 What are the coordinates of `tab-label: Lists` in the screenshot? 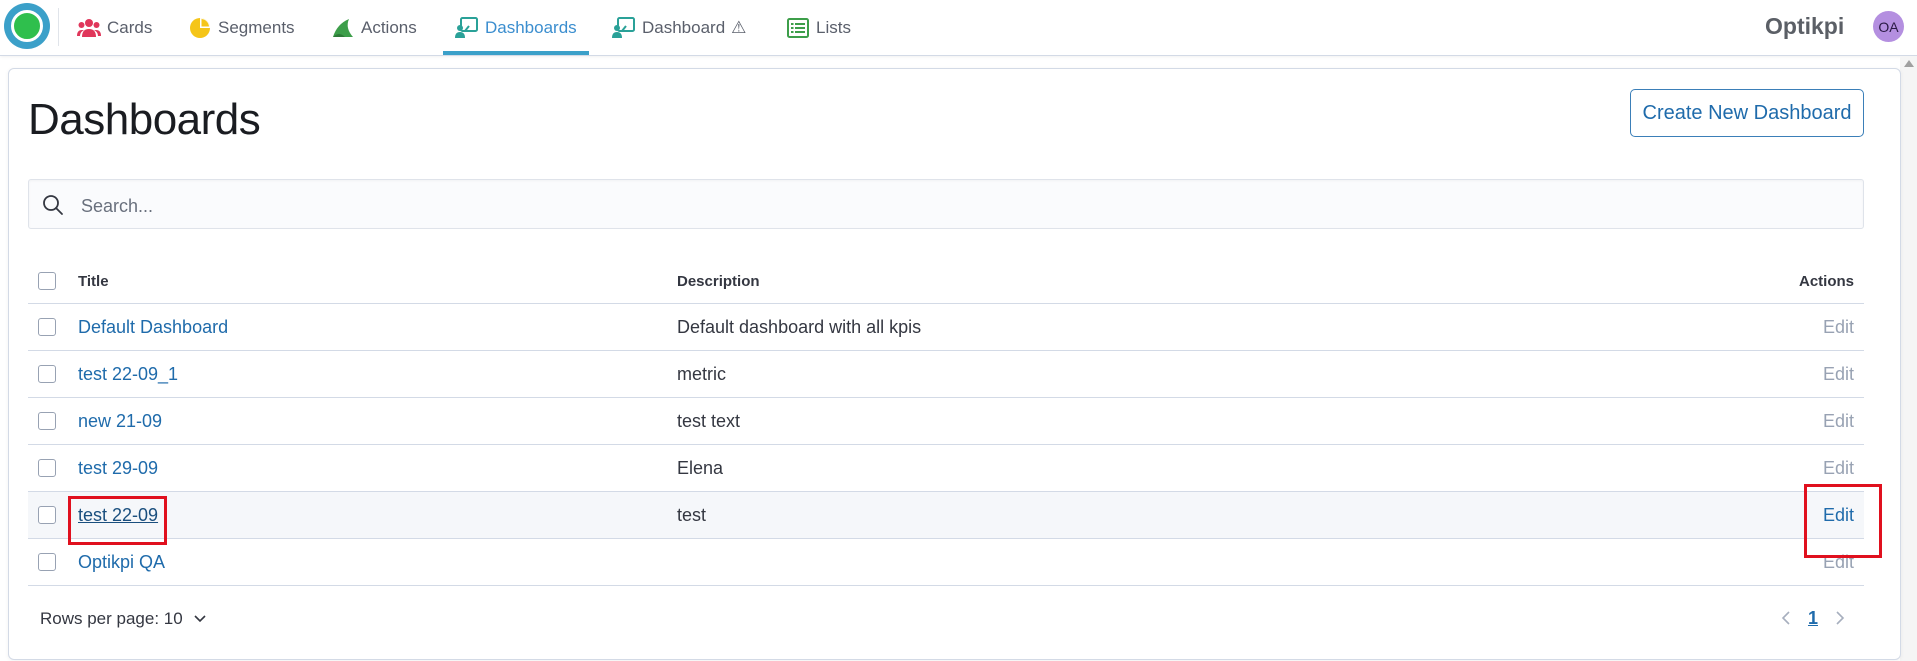 It's located at (833, 27).